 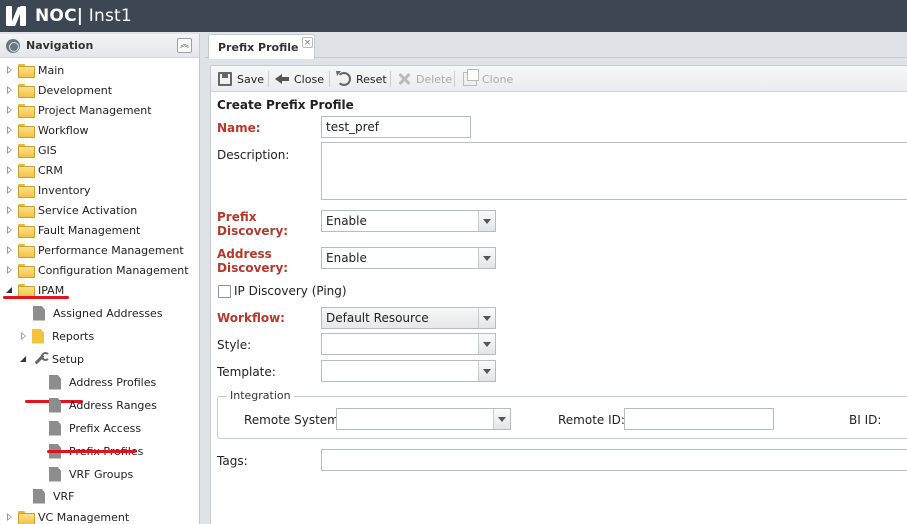 What do you see at coordinates (307, 42) in the screenshot?
I see `close-tab-icon: ×` at bounding box center [307, 42].